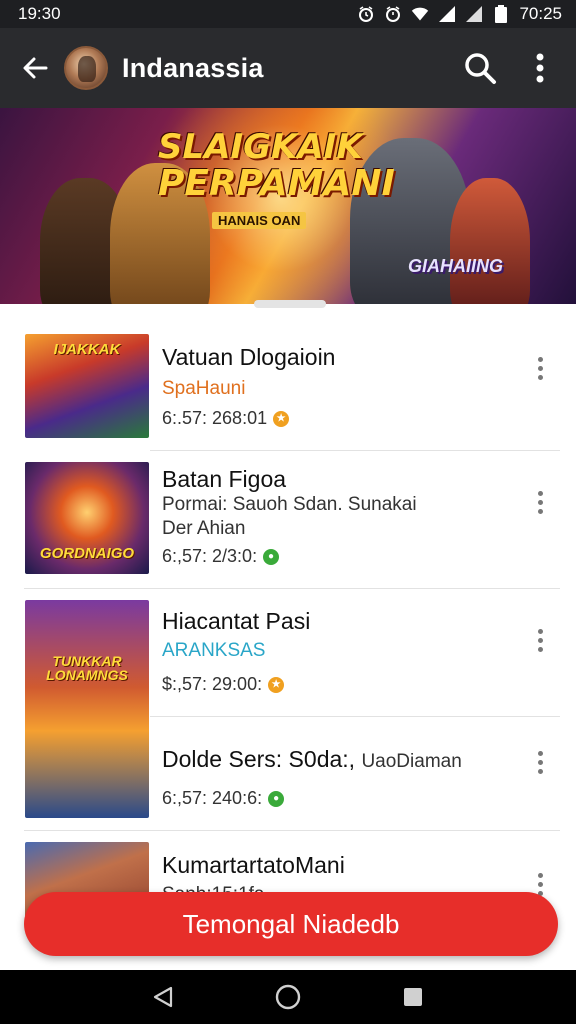 The width and height of the screenshot is (576, 1024). What do you see at coordinates (501, 14) in the screenshot?
I see `battery-icon` at bounding box center [501, 14].